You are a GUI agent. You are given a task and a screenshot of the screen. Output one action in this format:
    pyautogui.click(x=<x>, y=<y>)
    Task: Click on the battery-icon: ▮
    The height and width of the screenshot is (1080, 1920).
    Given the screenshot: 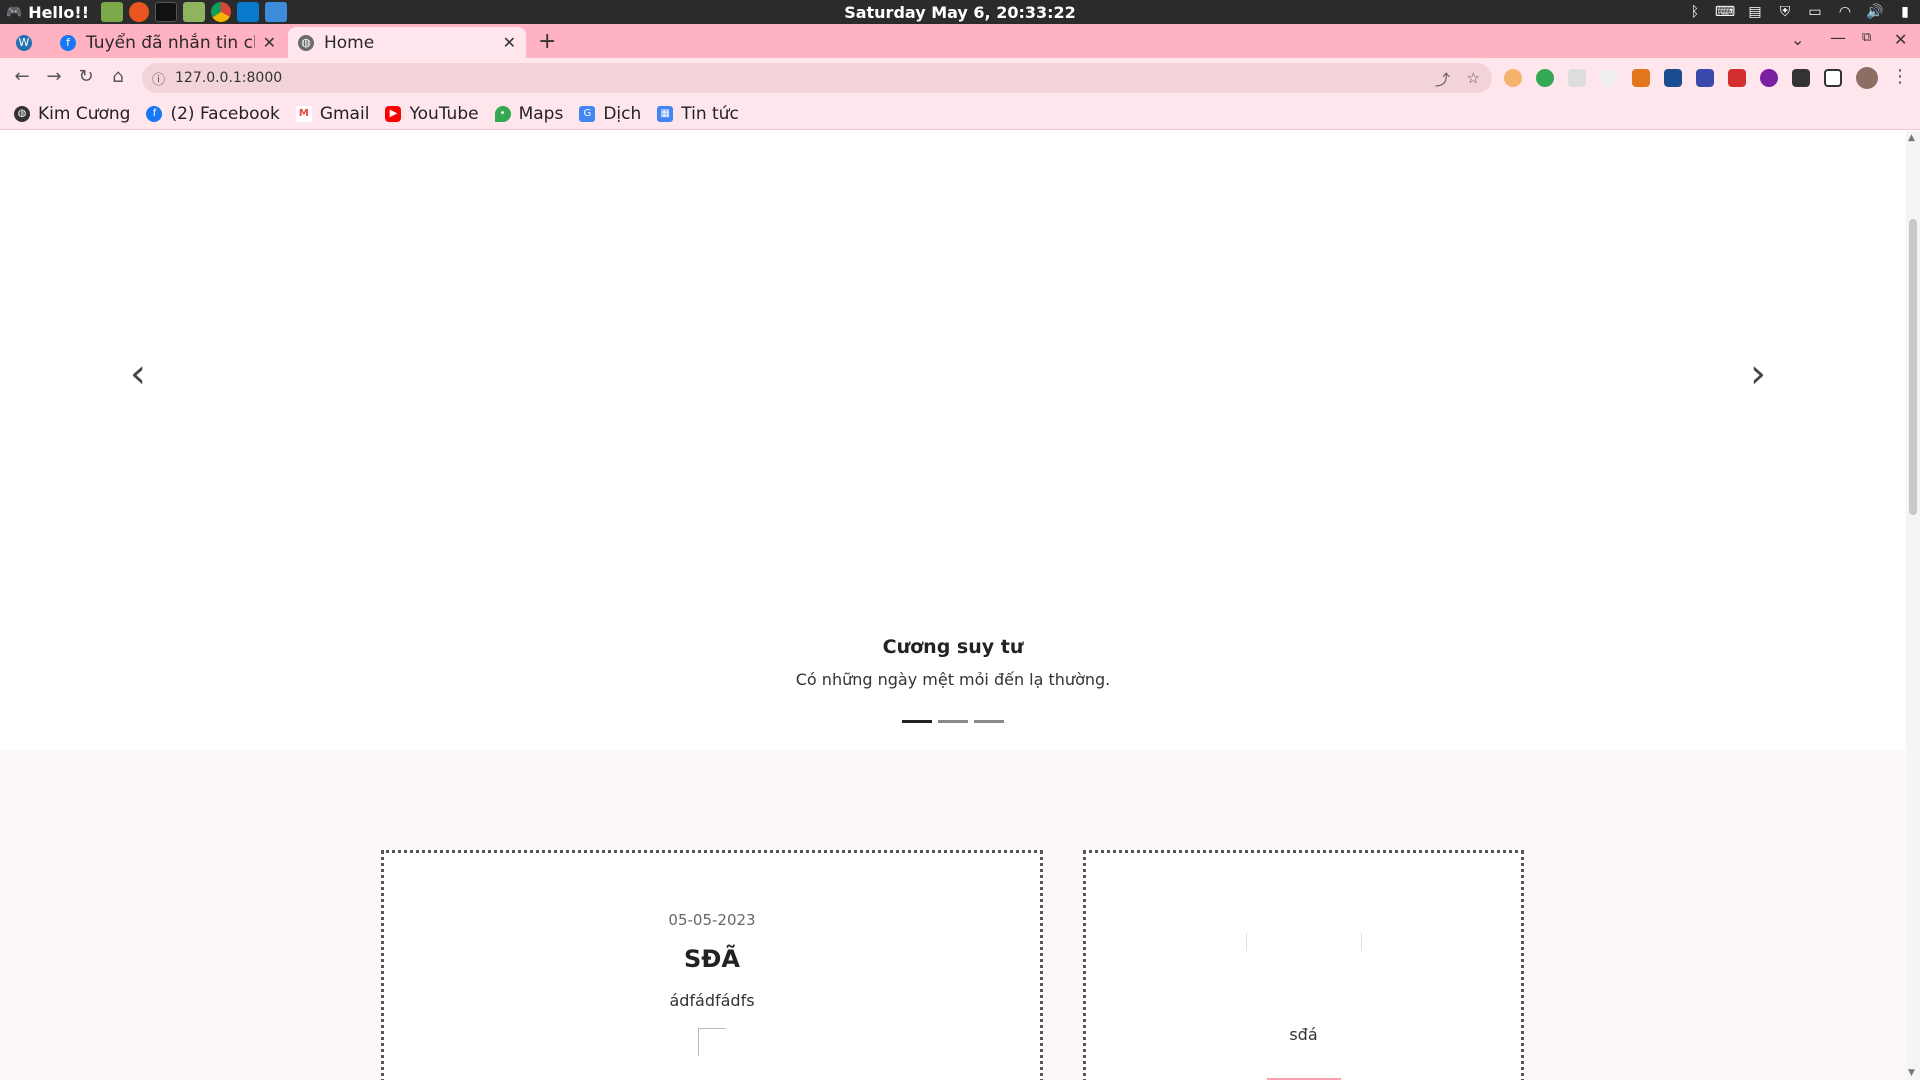 What is the action you would take?
    pyautogui.click(x=1905, y=12)
    